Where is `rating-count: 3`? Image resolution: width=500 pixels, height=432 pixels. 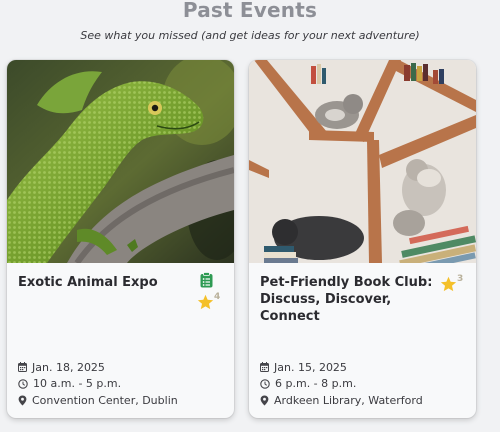 rating-count: 3 is located at coordinates (460, 279).